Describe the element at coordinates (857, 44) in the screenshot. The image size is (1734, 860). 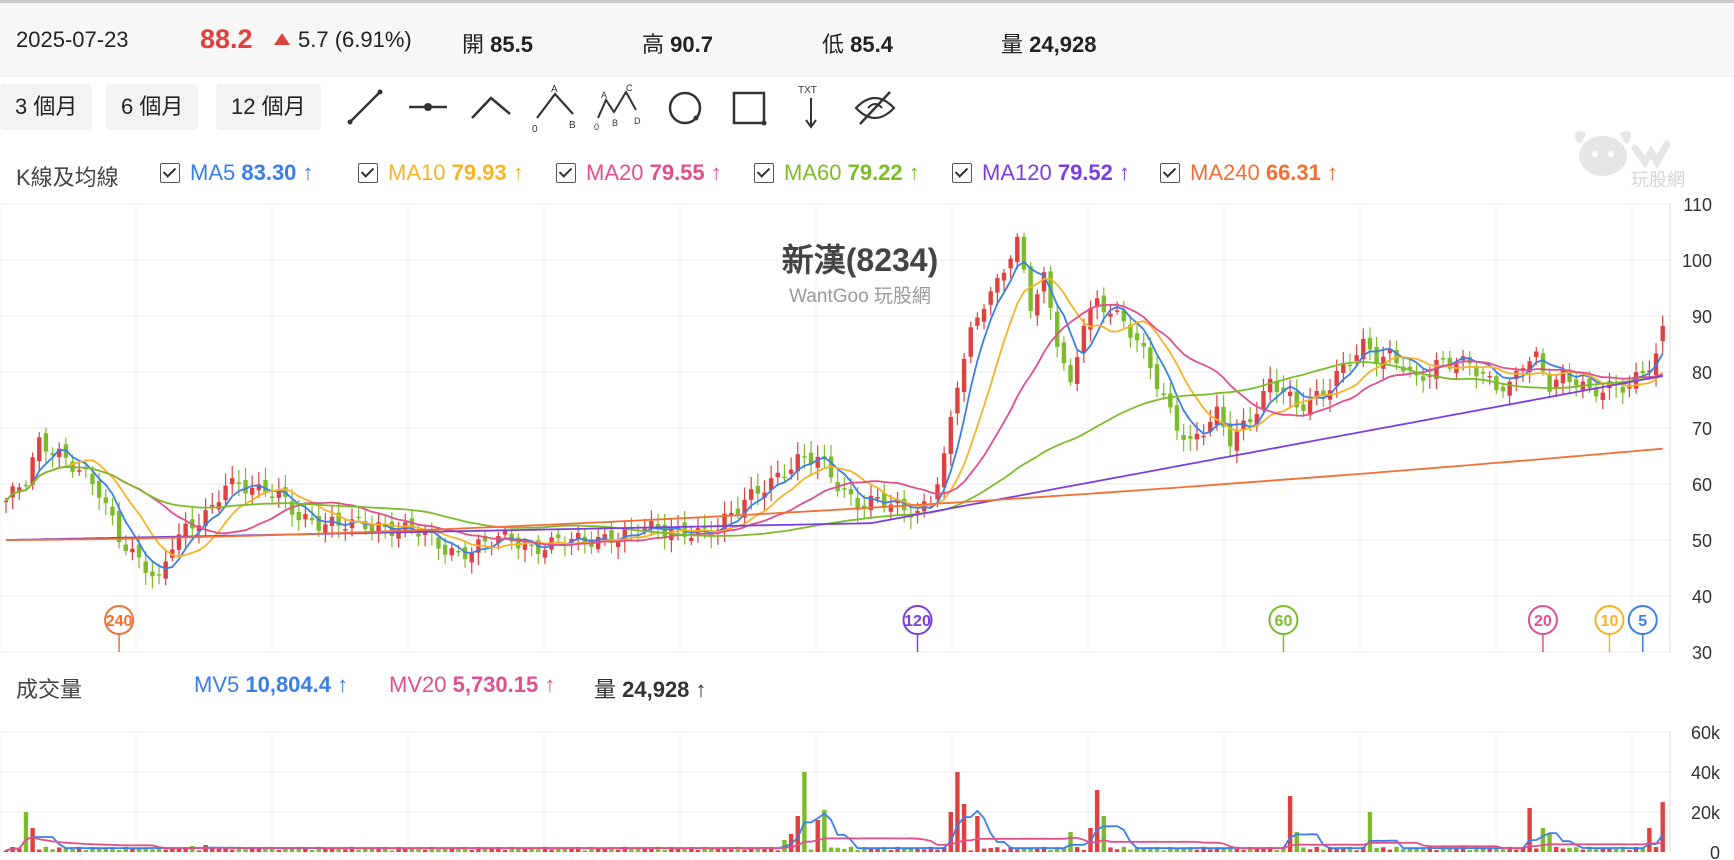
I see `low-price: 低 85.4` at that location.